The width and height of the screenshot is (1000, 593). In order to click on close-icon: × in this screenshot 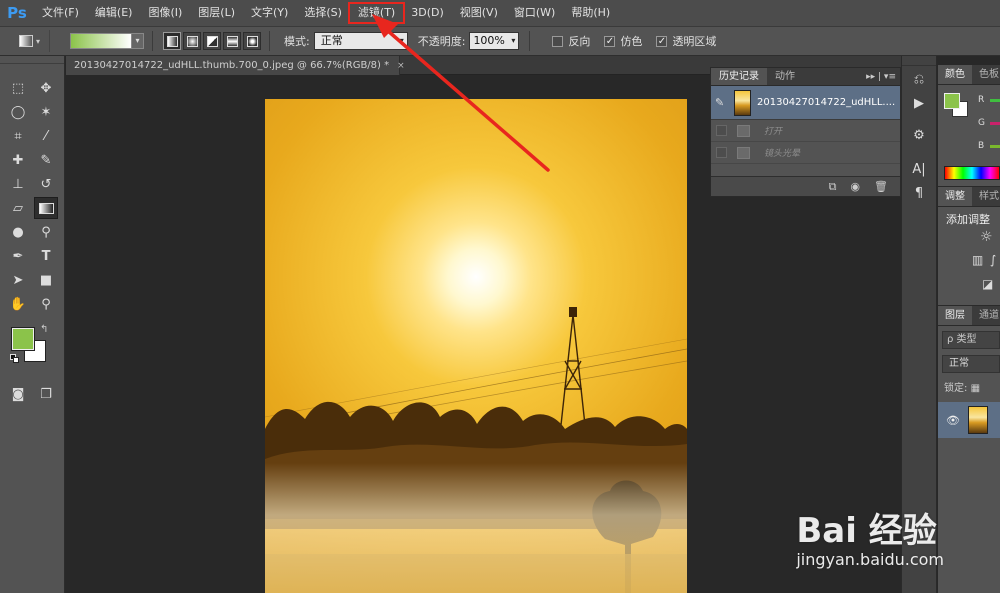, I will do `click(401, 66)`.